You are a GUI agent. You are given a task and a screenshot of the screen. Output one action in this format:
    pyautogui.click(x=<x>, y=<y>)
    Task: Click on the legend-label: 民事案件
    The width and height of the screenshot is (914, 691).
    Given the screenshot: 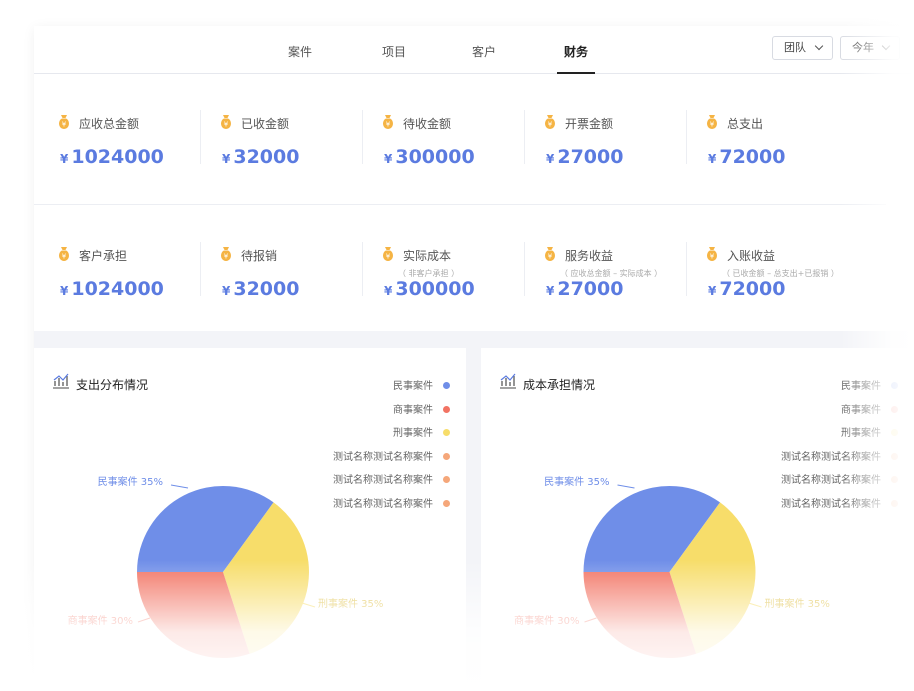 What is the action you would take?
    pyautogui.click(x=861, y=386)
    